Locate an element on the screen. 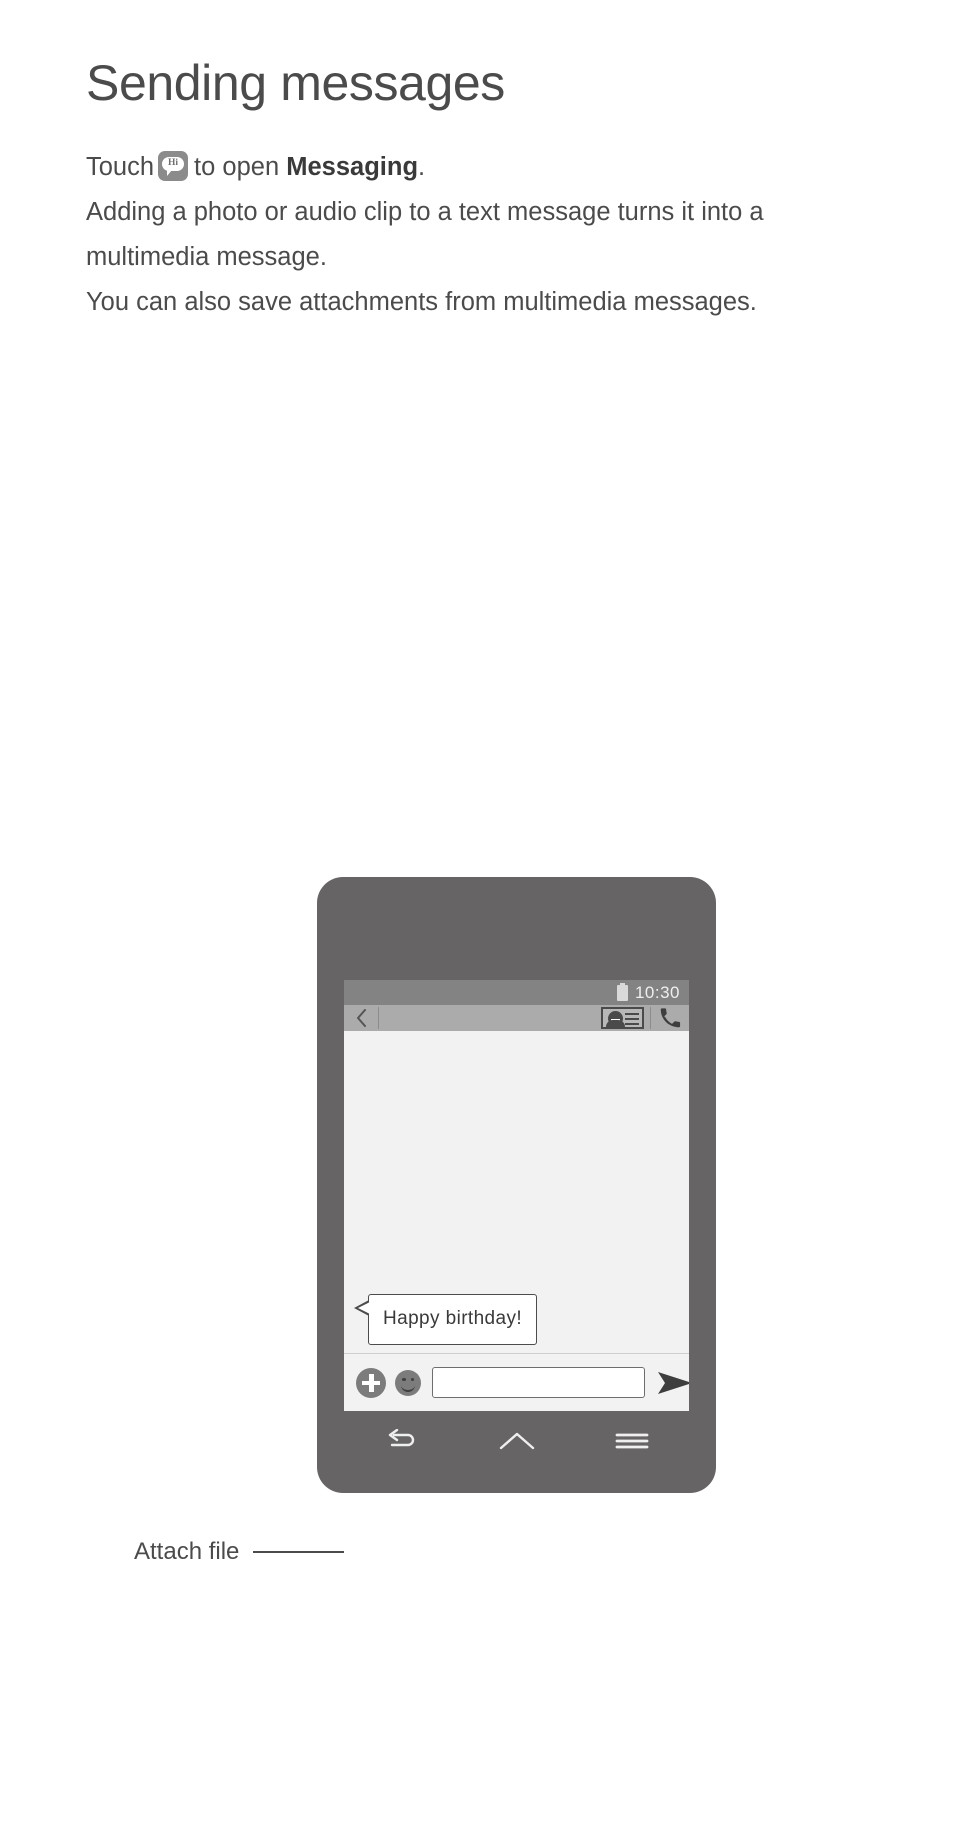  callout-attach-file: Attach file is located at coordinates (239, 1552).